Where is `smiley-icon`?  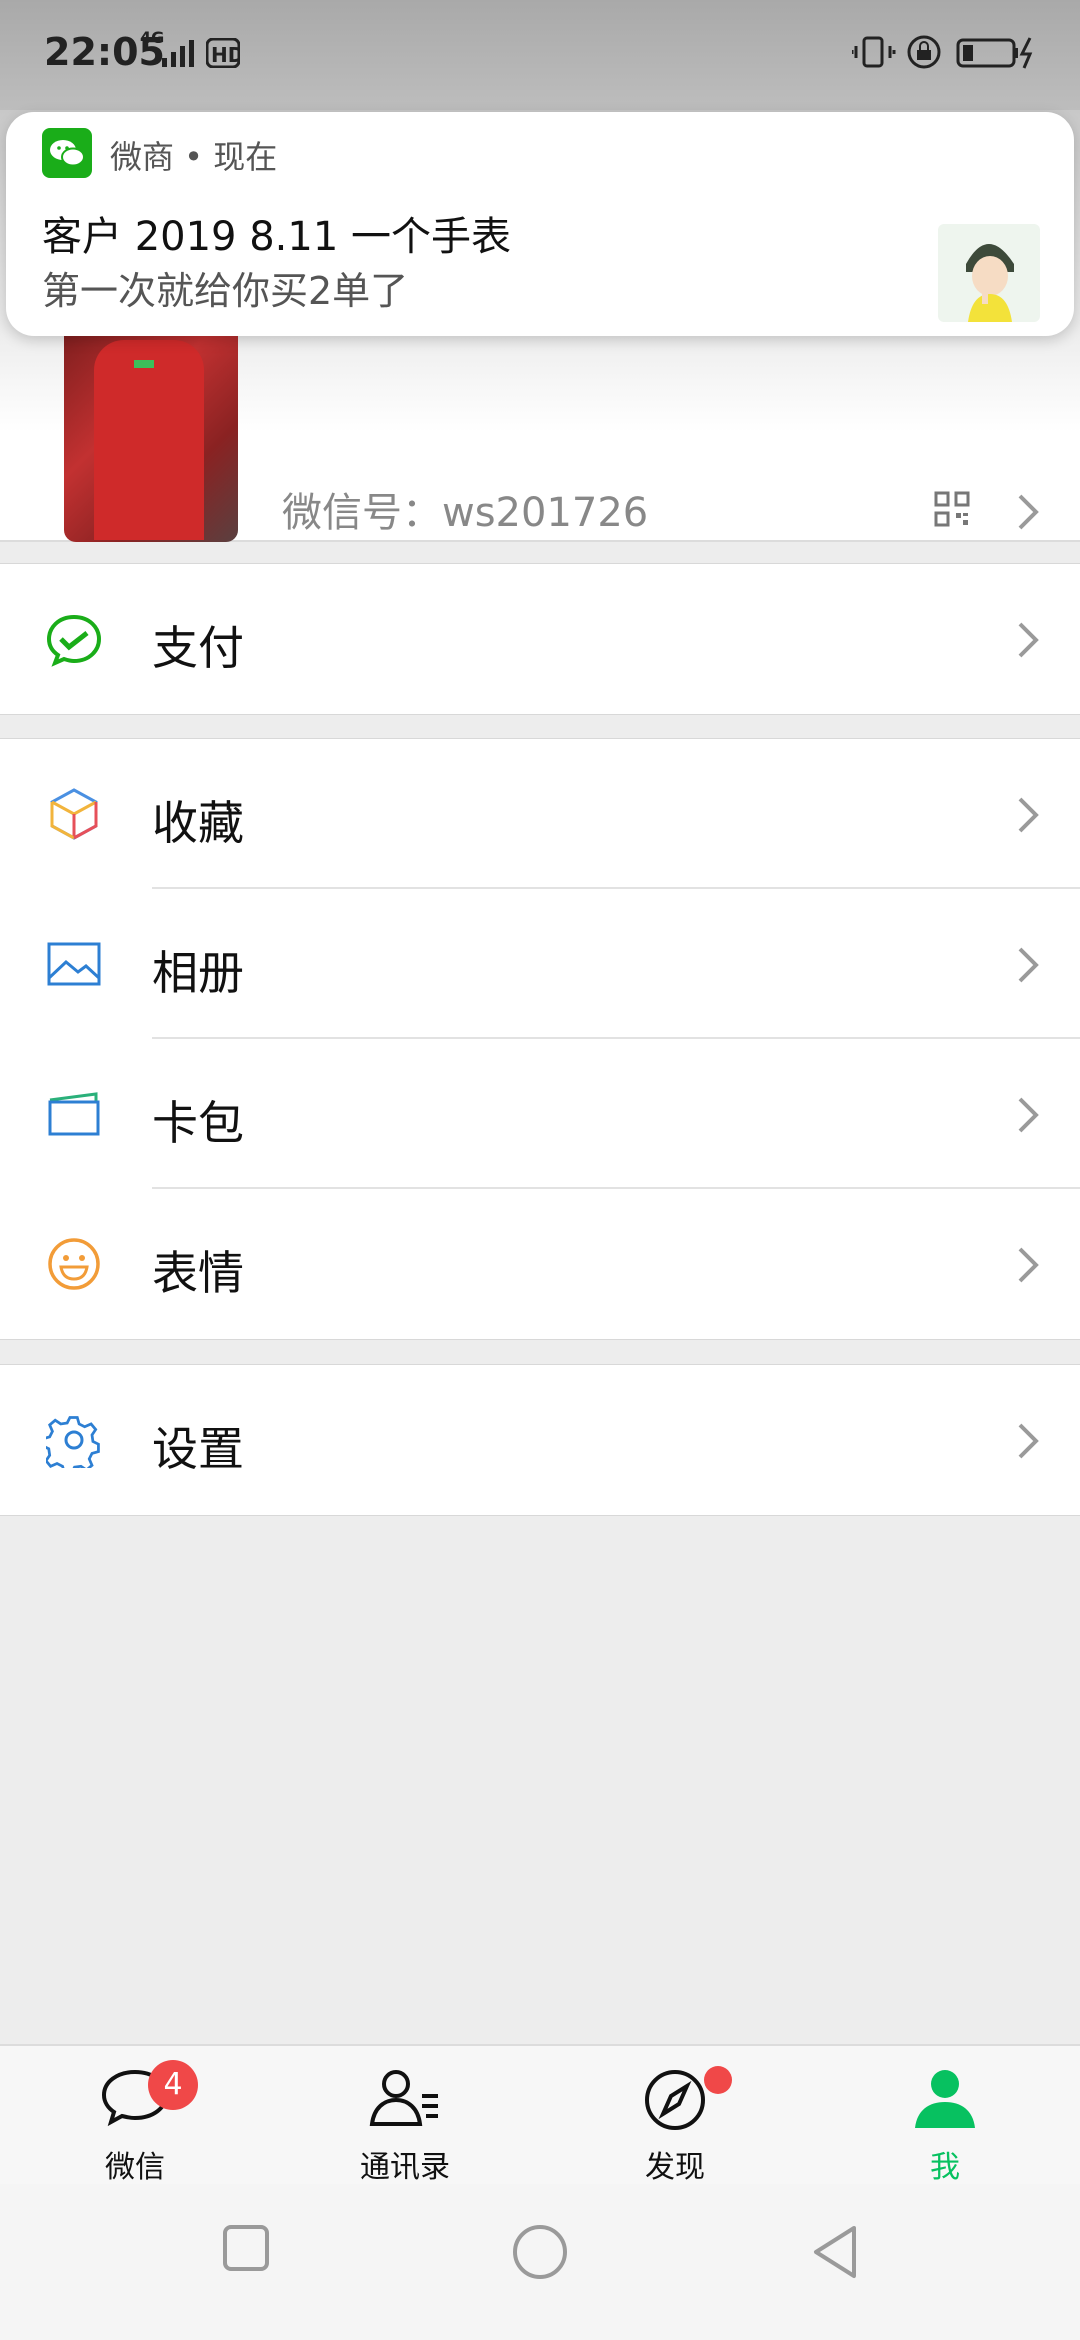
smiley-icon is located at coordinates (74, 1264).